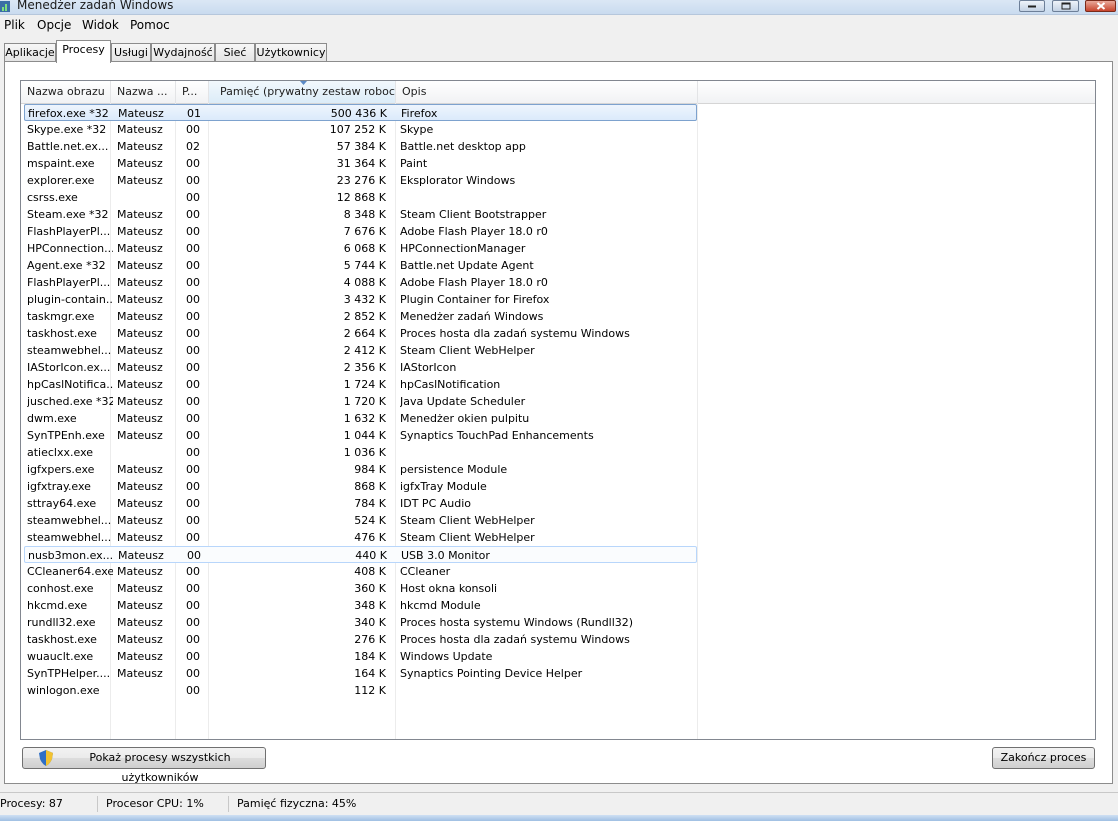 This screenshot has height=821, width=1118. I want to click on tab-uzytkownicy: Użytkownicy, so click(291, 52).